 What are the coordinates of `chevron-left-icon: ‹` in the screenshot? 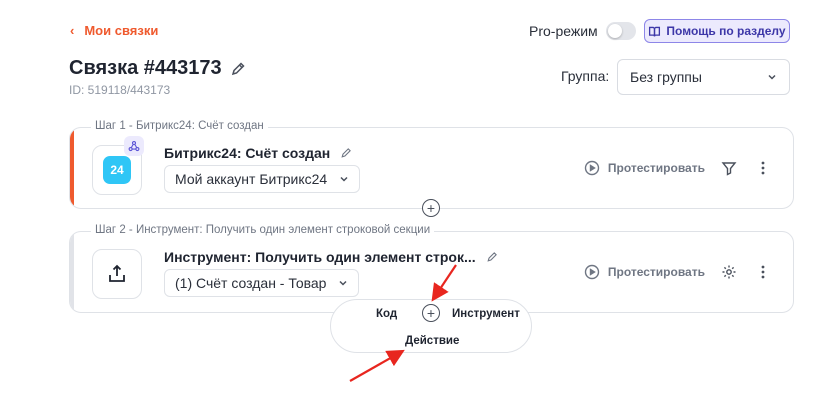 It's located at (72, 30).